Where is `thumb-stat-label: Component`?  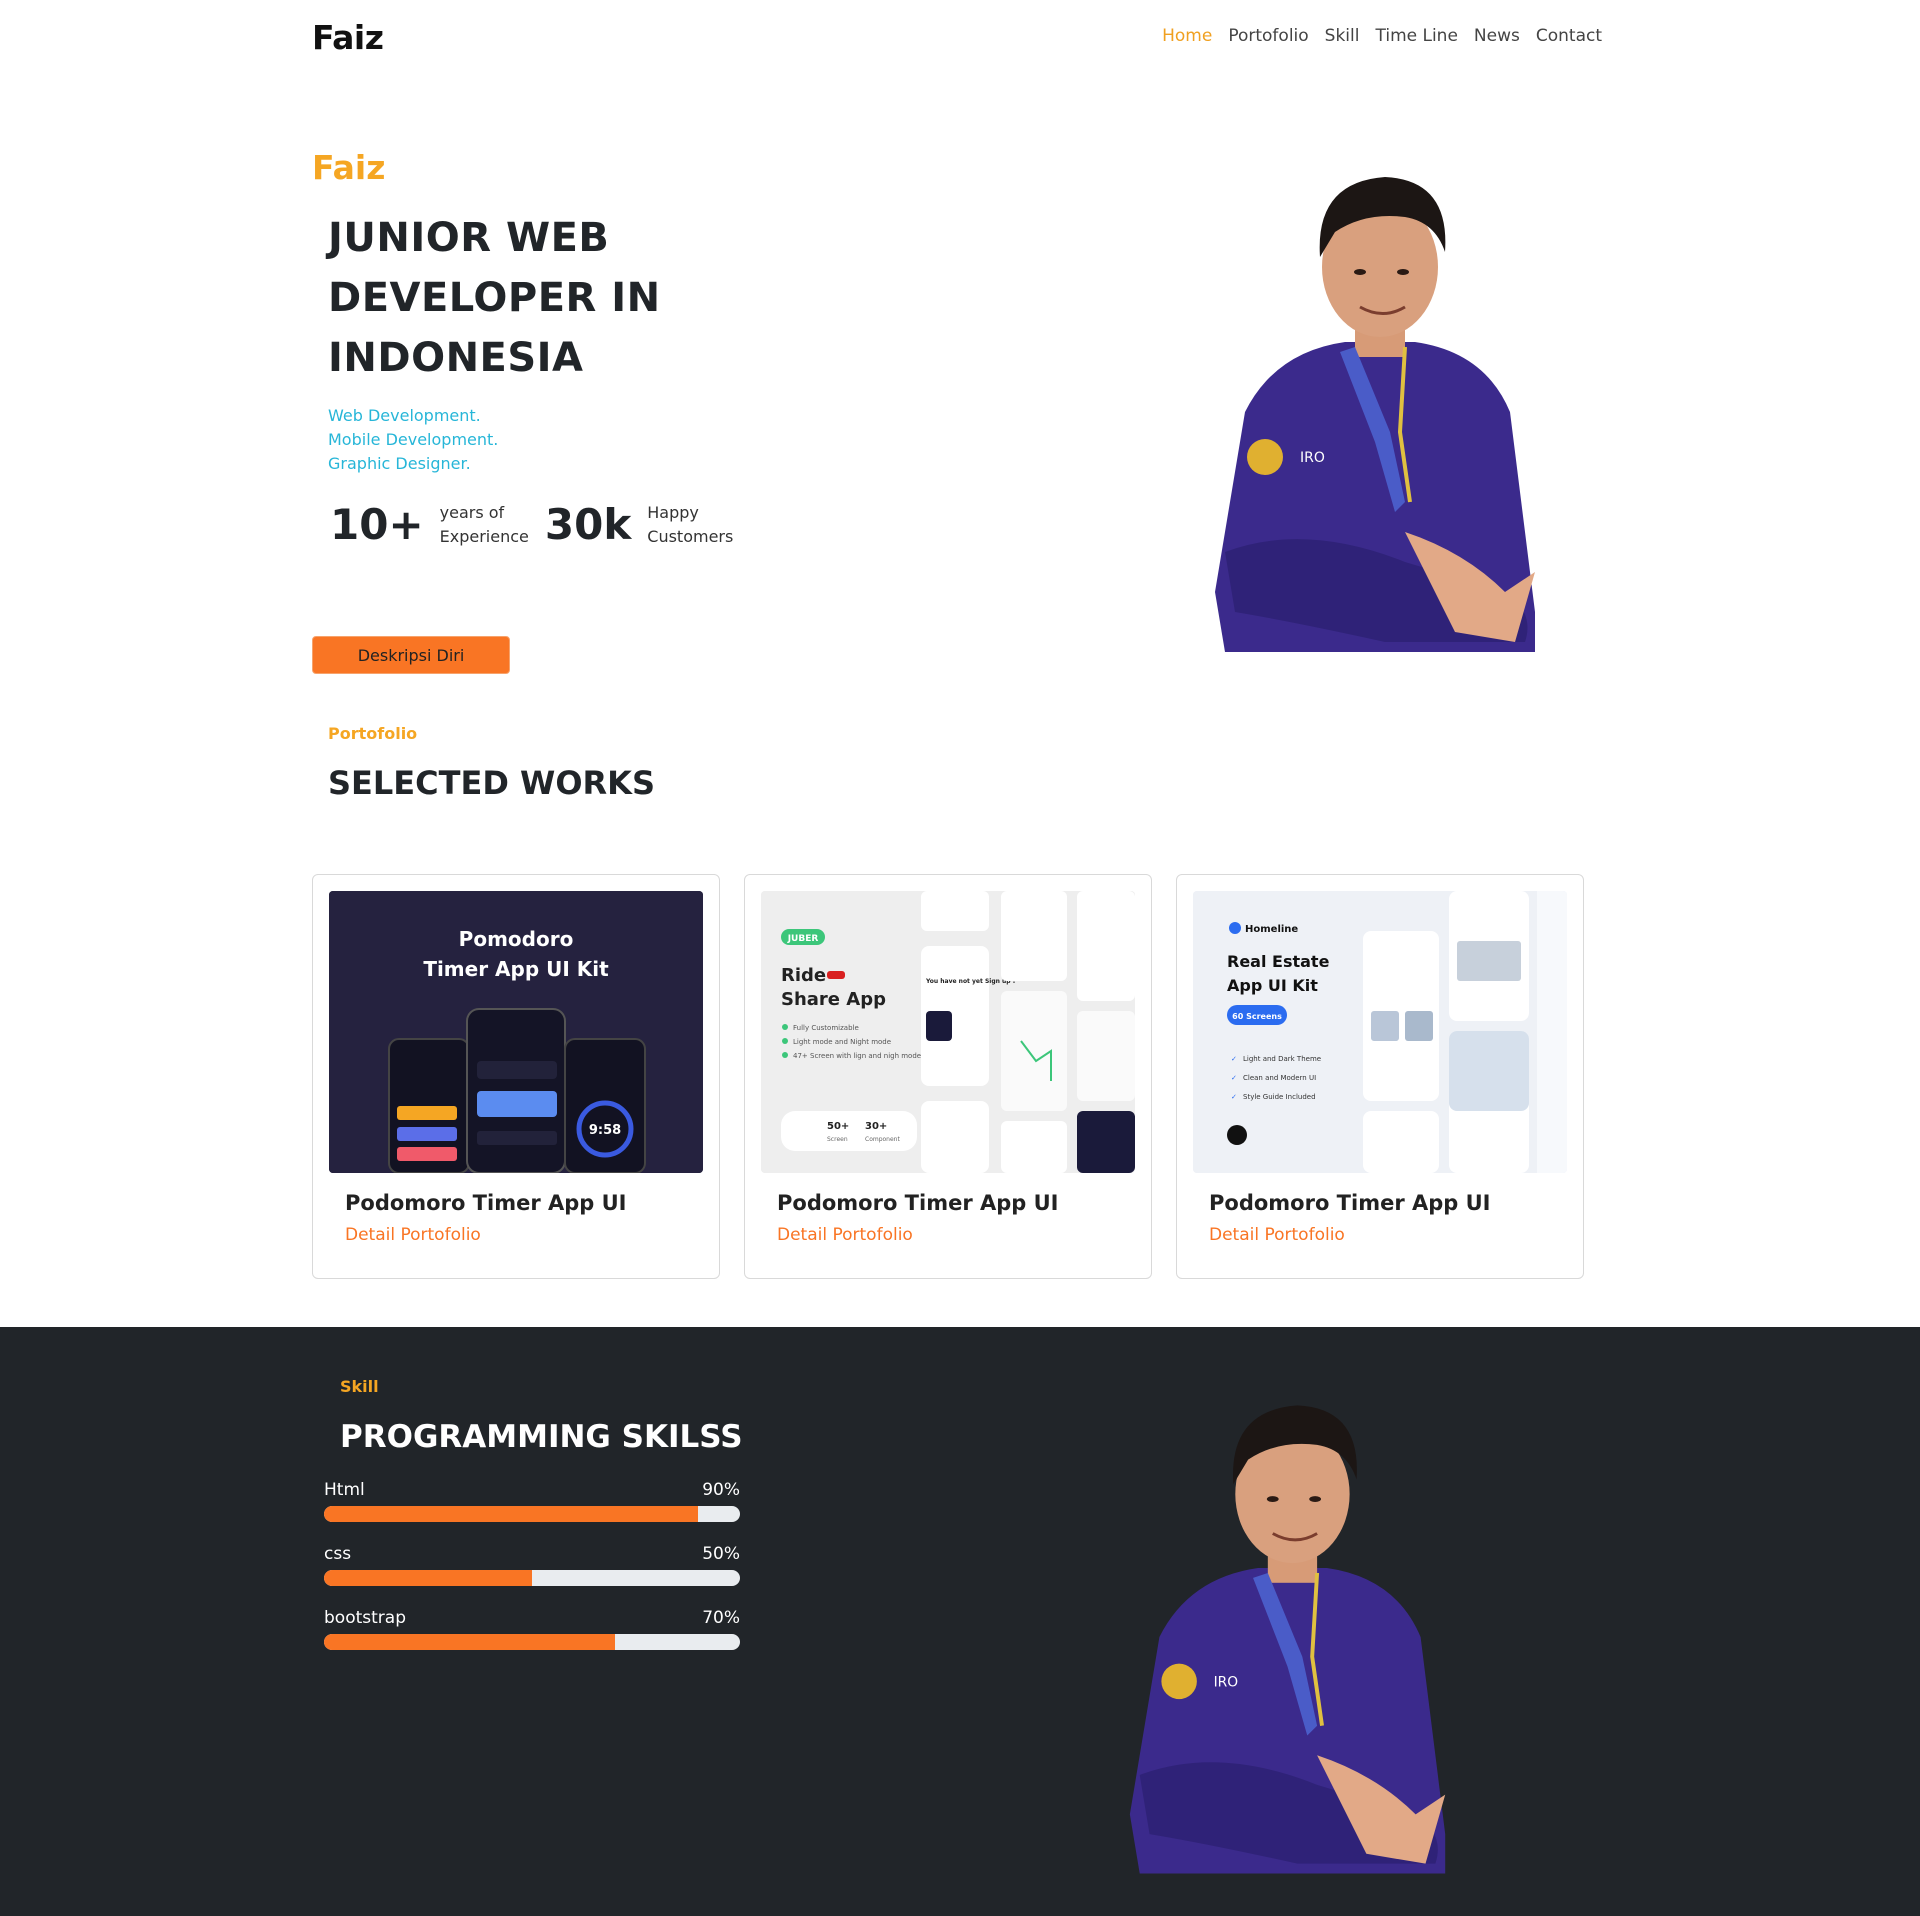
thumb-stat-label: Component is located at coordinates (882, 1139).